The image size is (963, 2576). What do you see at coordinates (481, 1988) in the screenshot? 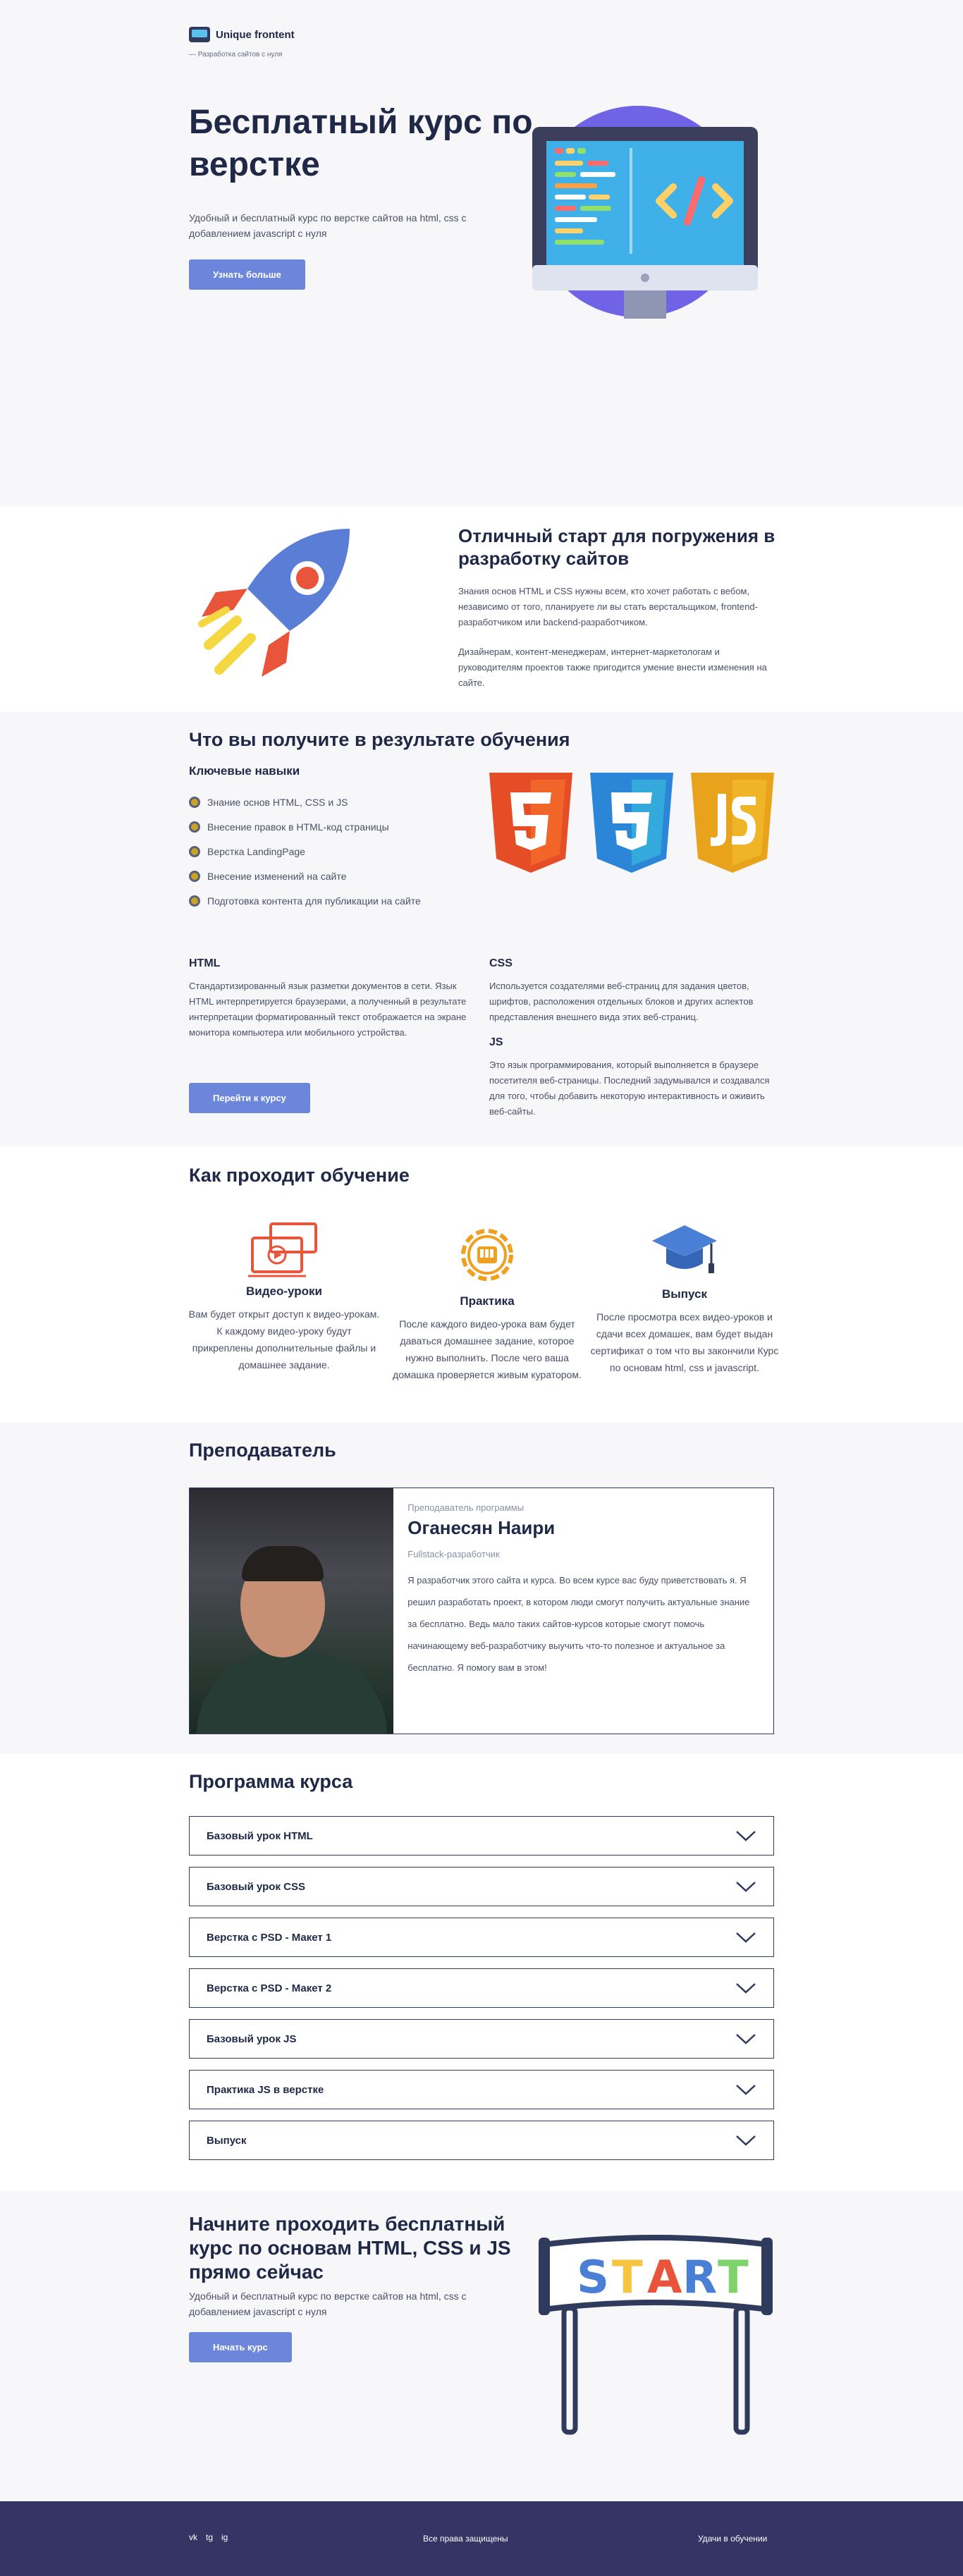
I see `accordion-item: Верстка с PSD - Макет 2` at bounding box center [481, 1988].